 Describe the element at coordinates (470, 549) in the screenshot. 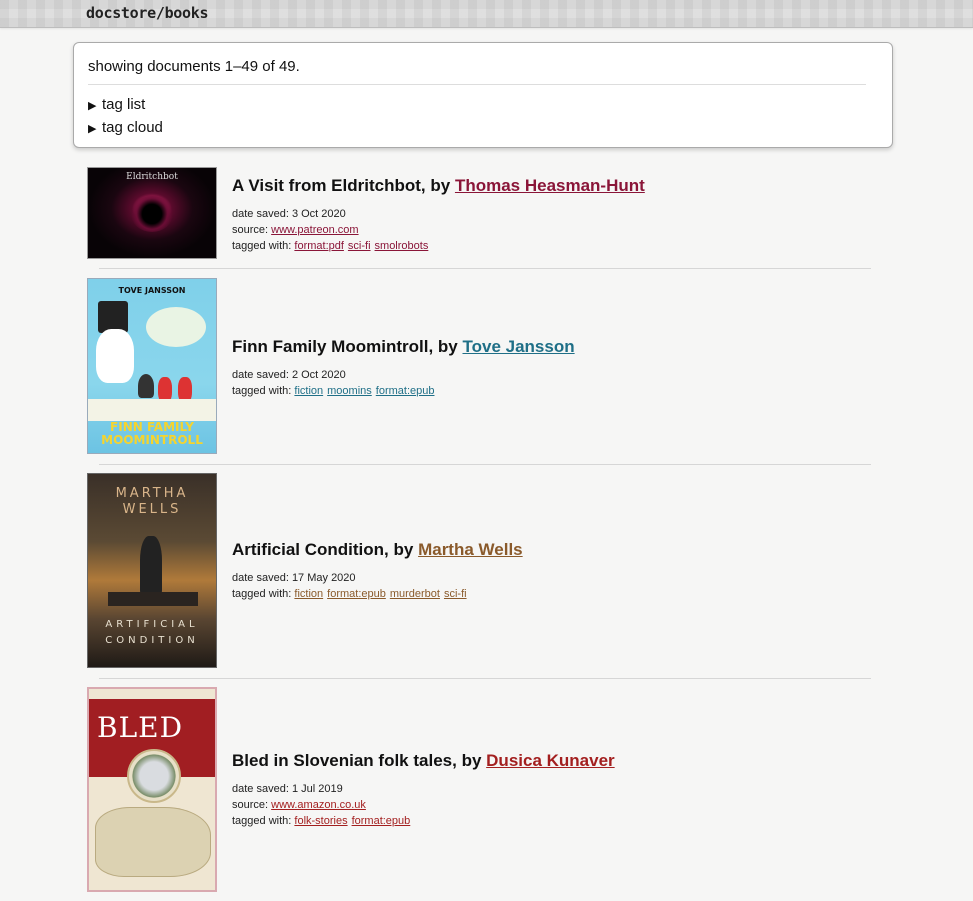

I see `author-link: Martha Wells` at that location.